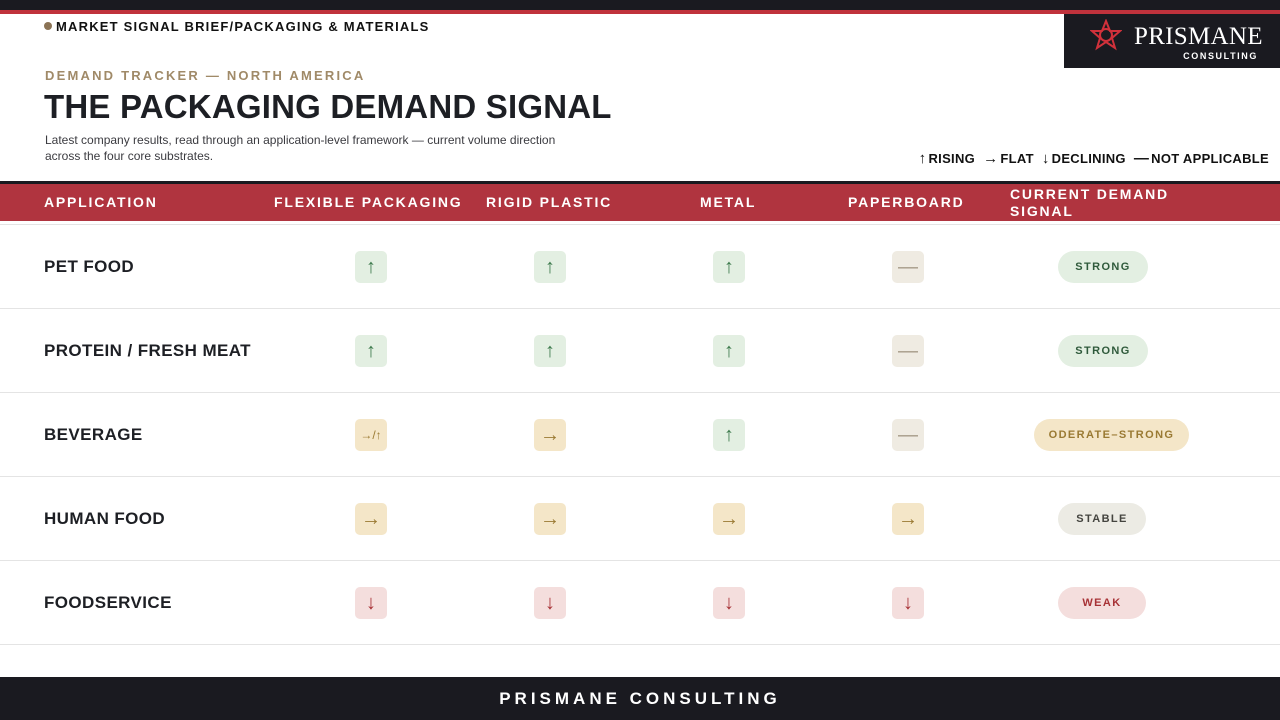 Image resolution: width=1280 pixels, height=720 pixels. Describe the element at coordinates (640, 603) in the screenshot. I see `table-row-foodservice: FOODSERVICE ↓ ↓ ↓ ↓ WEAK` at that location.